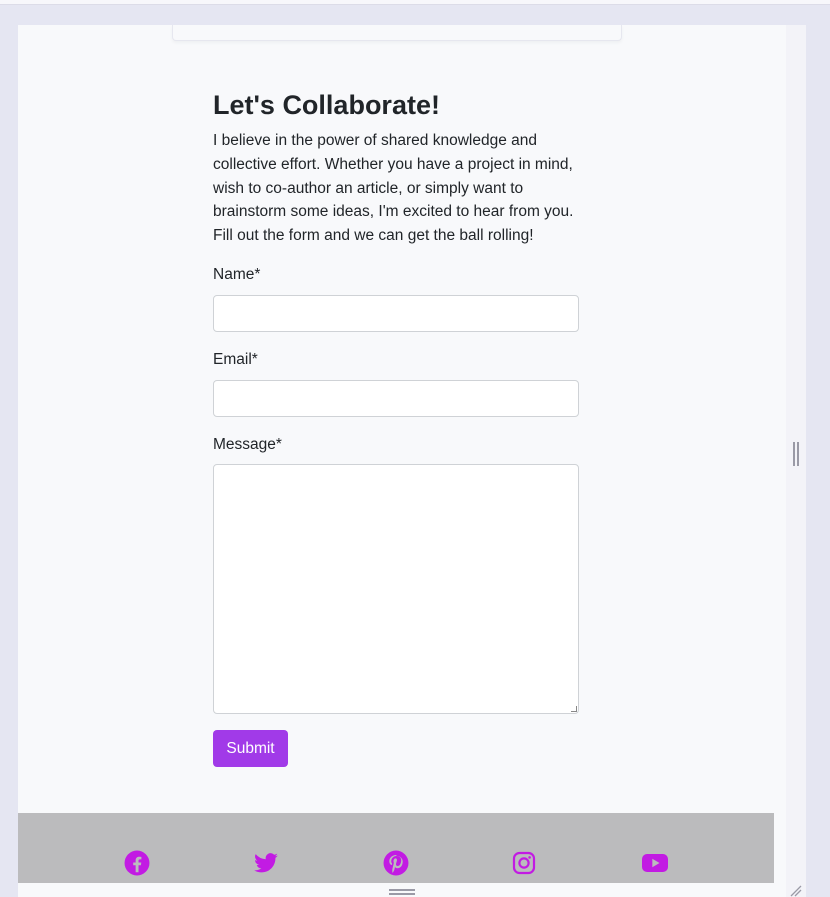 Image resolution: width=830 pixels, height=897 pixels. What do you see at coordinates (397, 33) in the screenshot?
I see `previous-card-bottom` at bounding box center [397, 33].